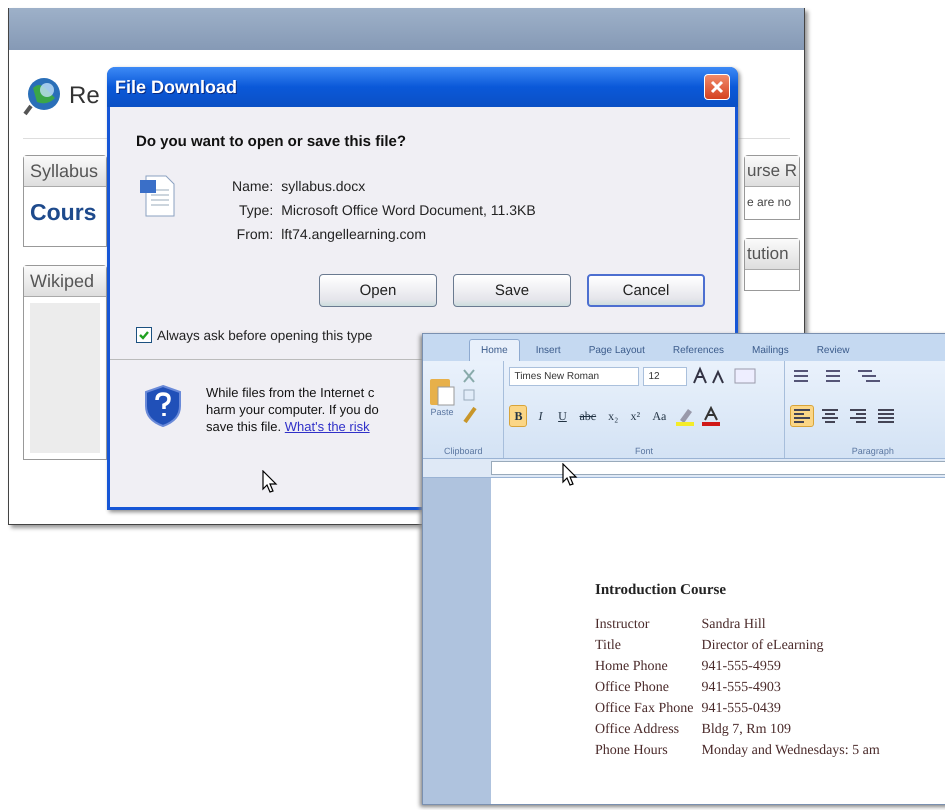 This screenshot has width=945, height=810. What do you see at coordinates (144, 335) in the screenshot?
I see `checkbox` at bounding box center [144, 335].